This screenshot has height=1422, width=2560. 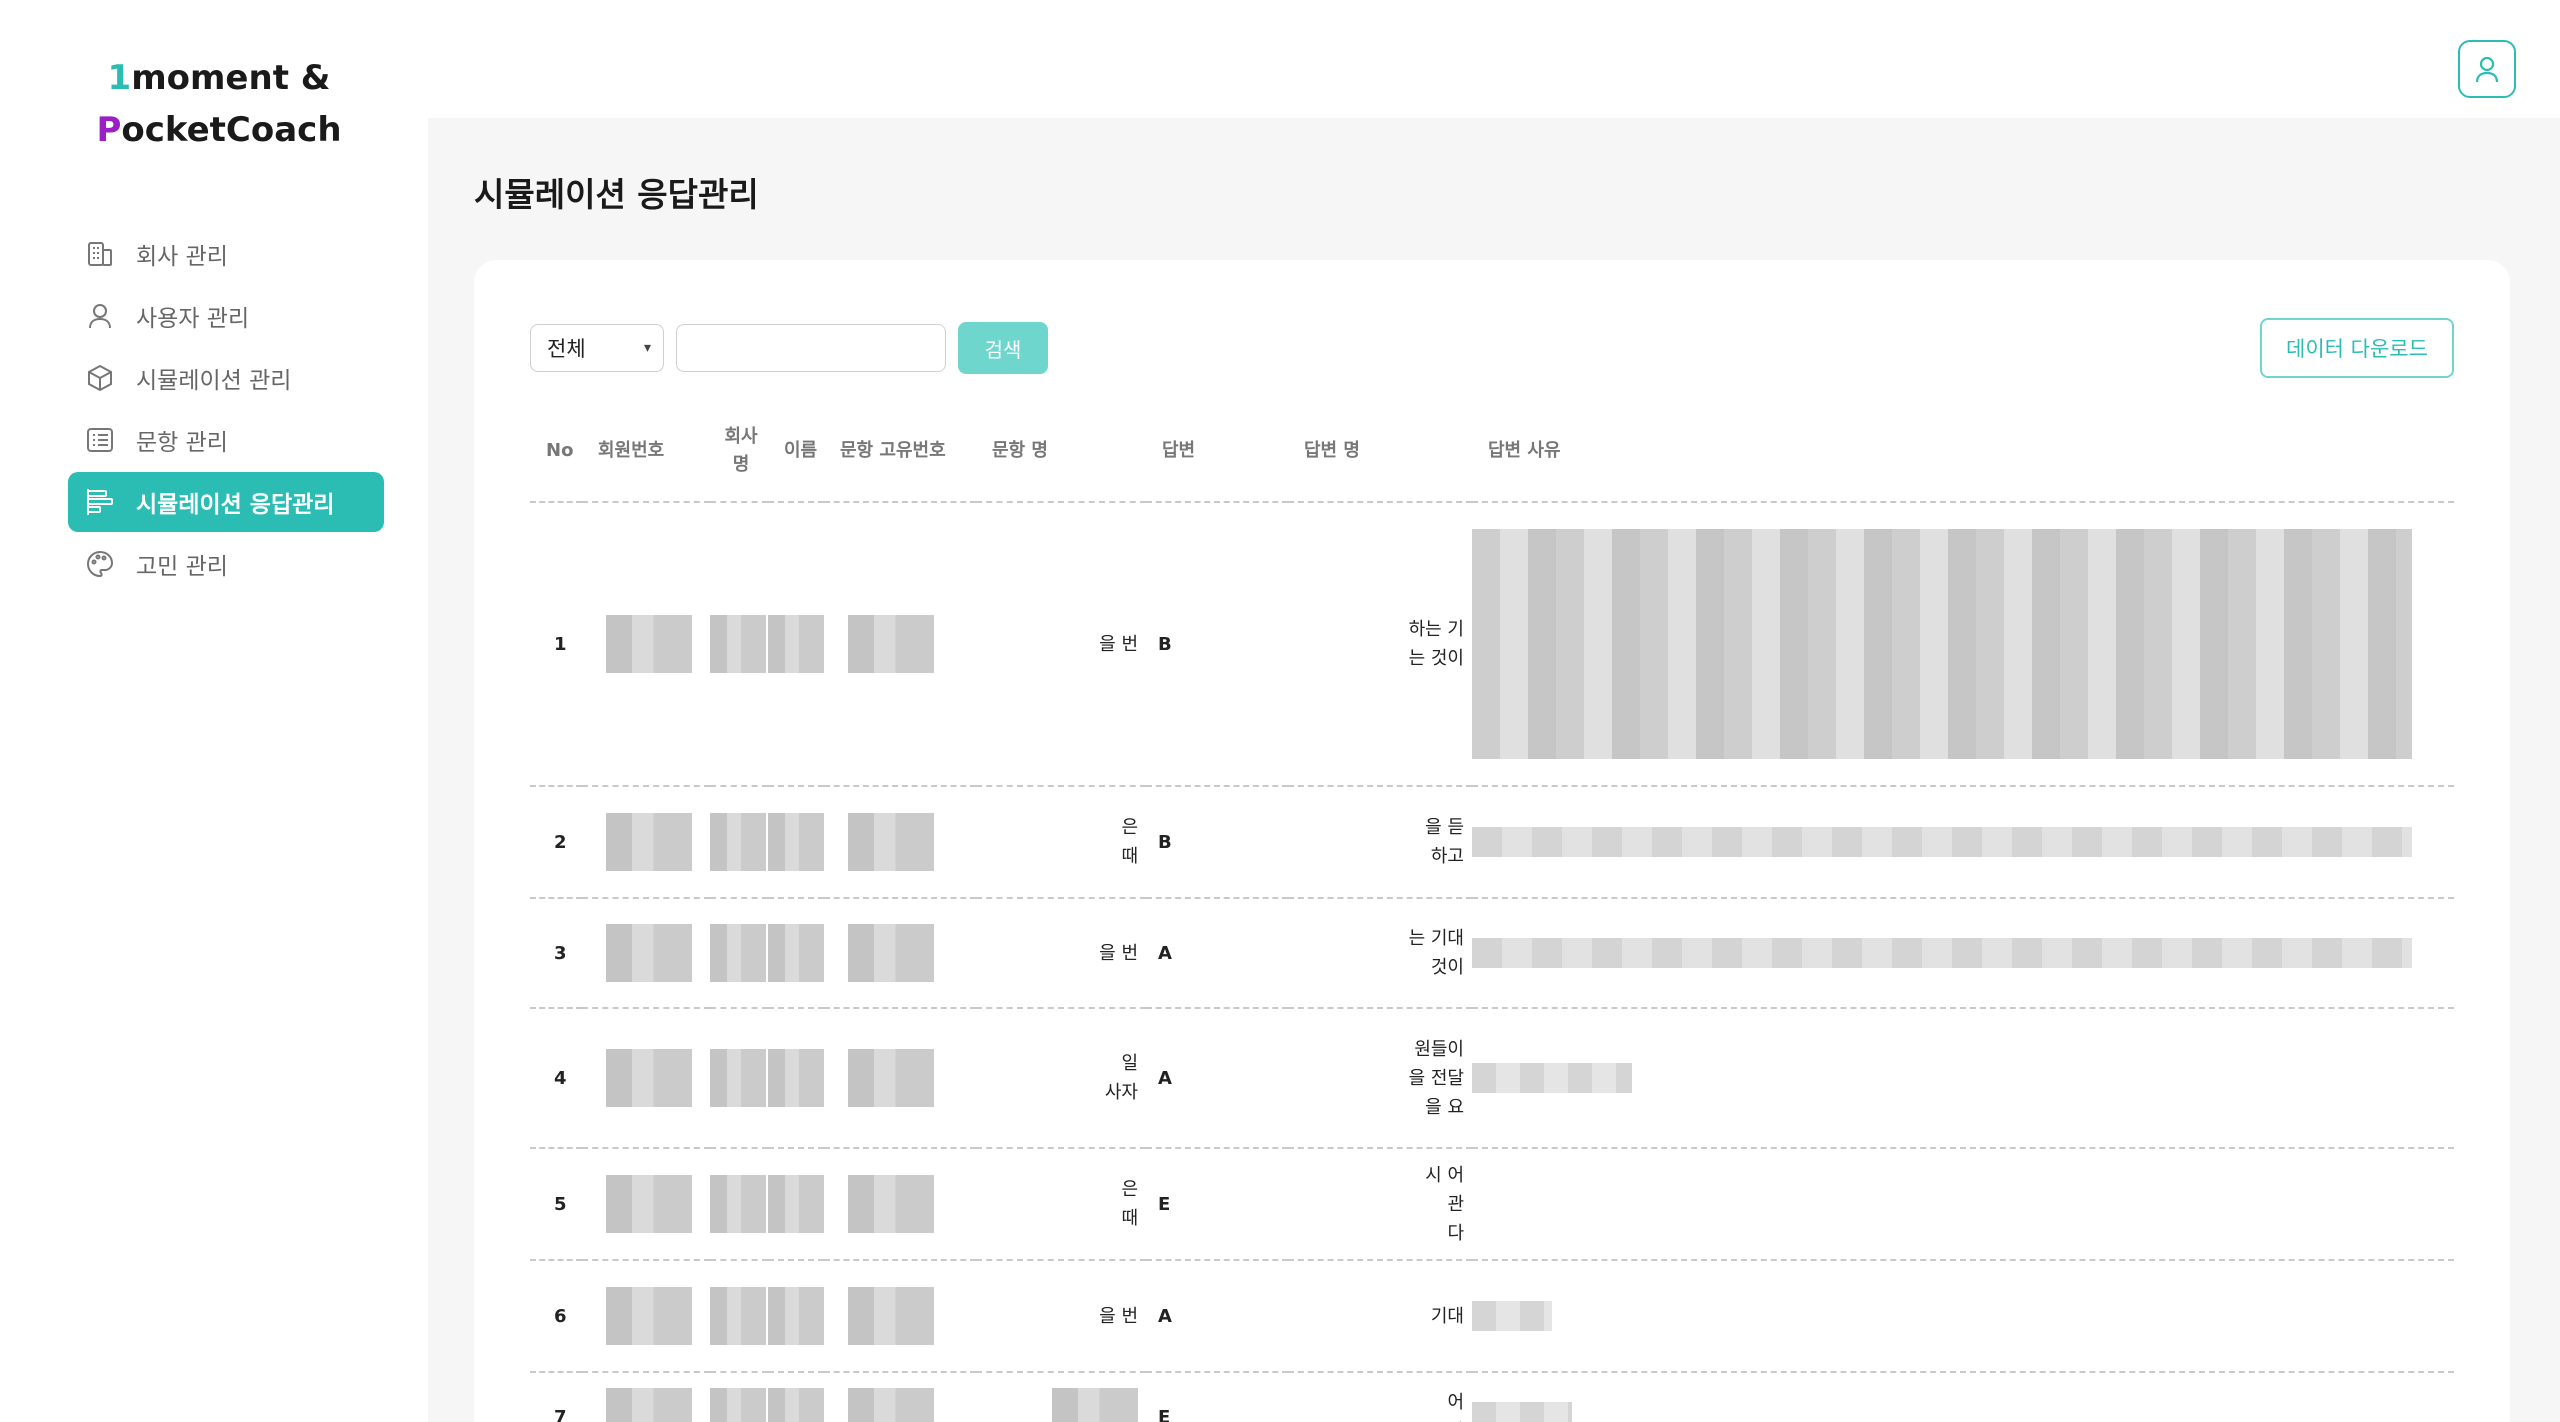 I want to click on logo-text-2: ocketCoach, so click(x=231, y=130).